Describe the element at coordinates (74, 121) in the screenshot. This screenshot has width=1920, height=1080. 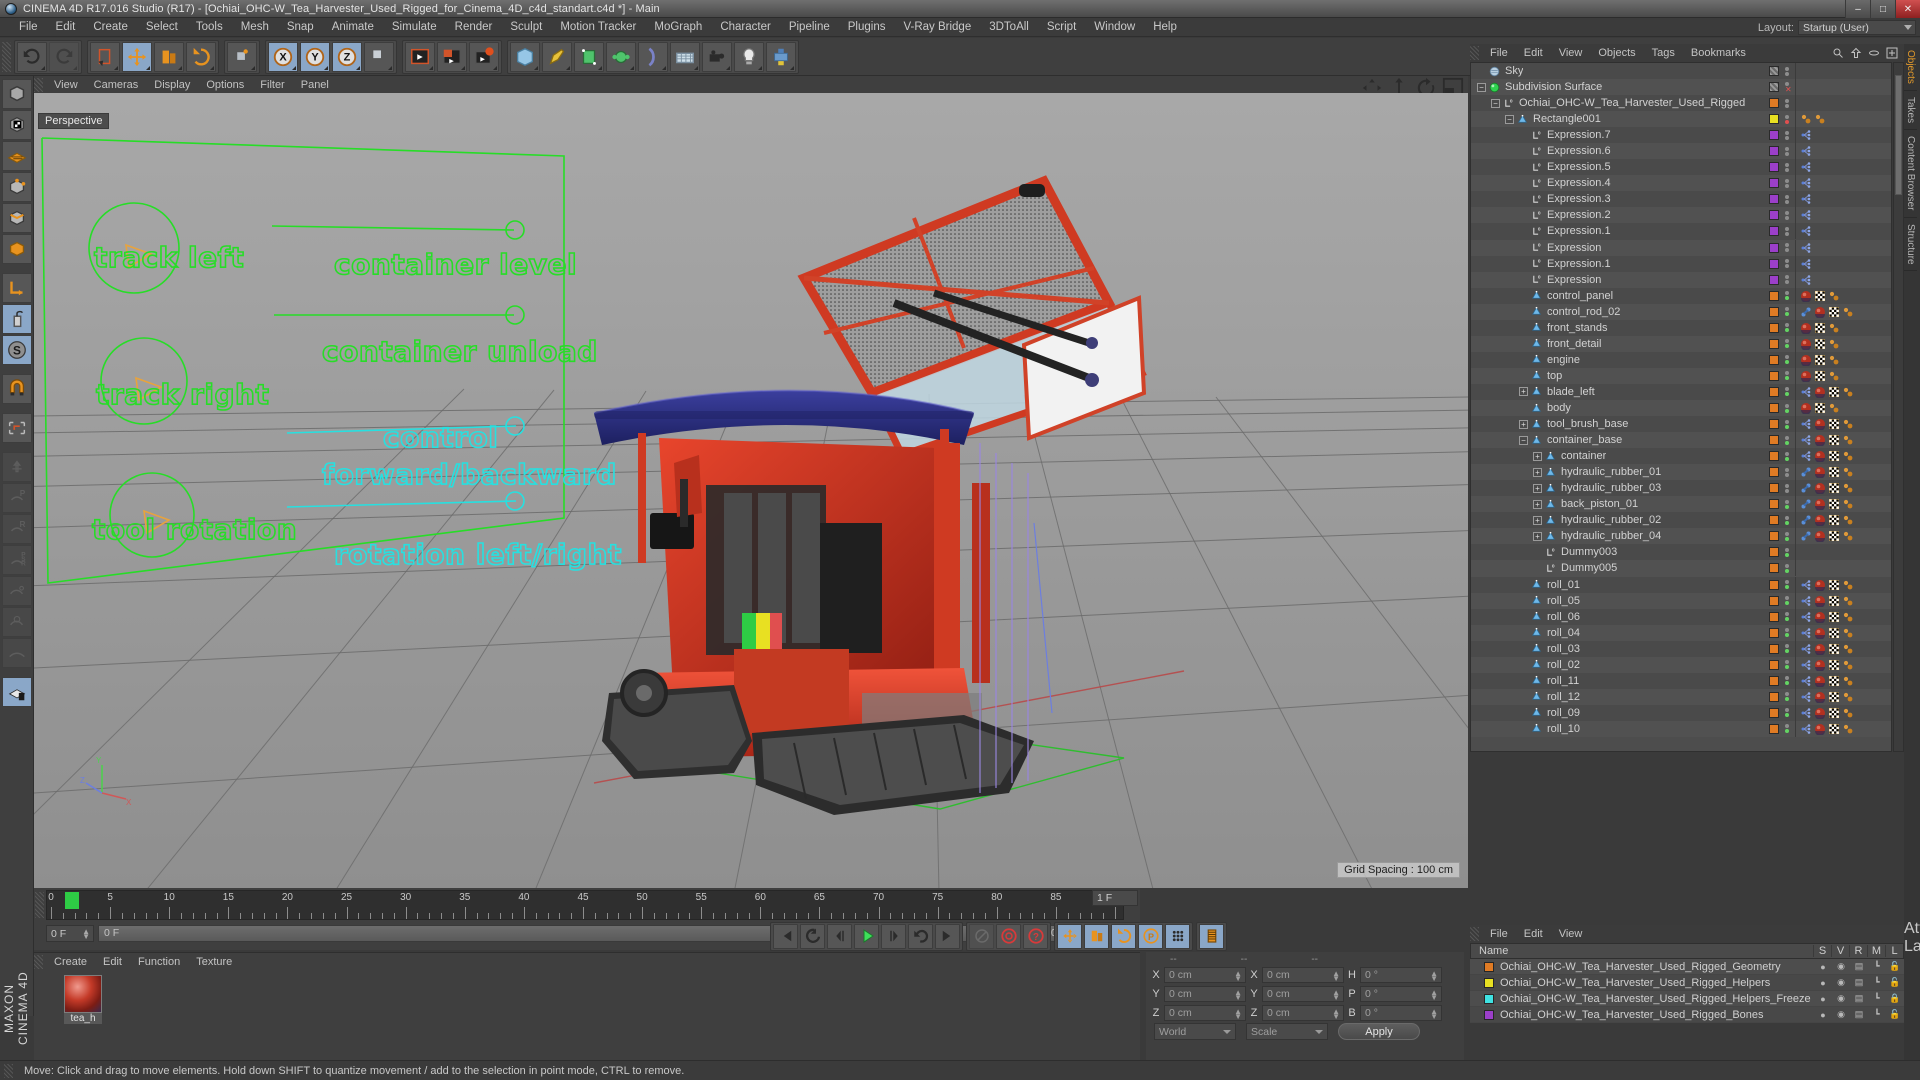
I see `viewport-perspective-tag: Perspective` at that location.